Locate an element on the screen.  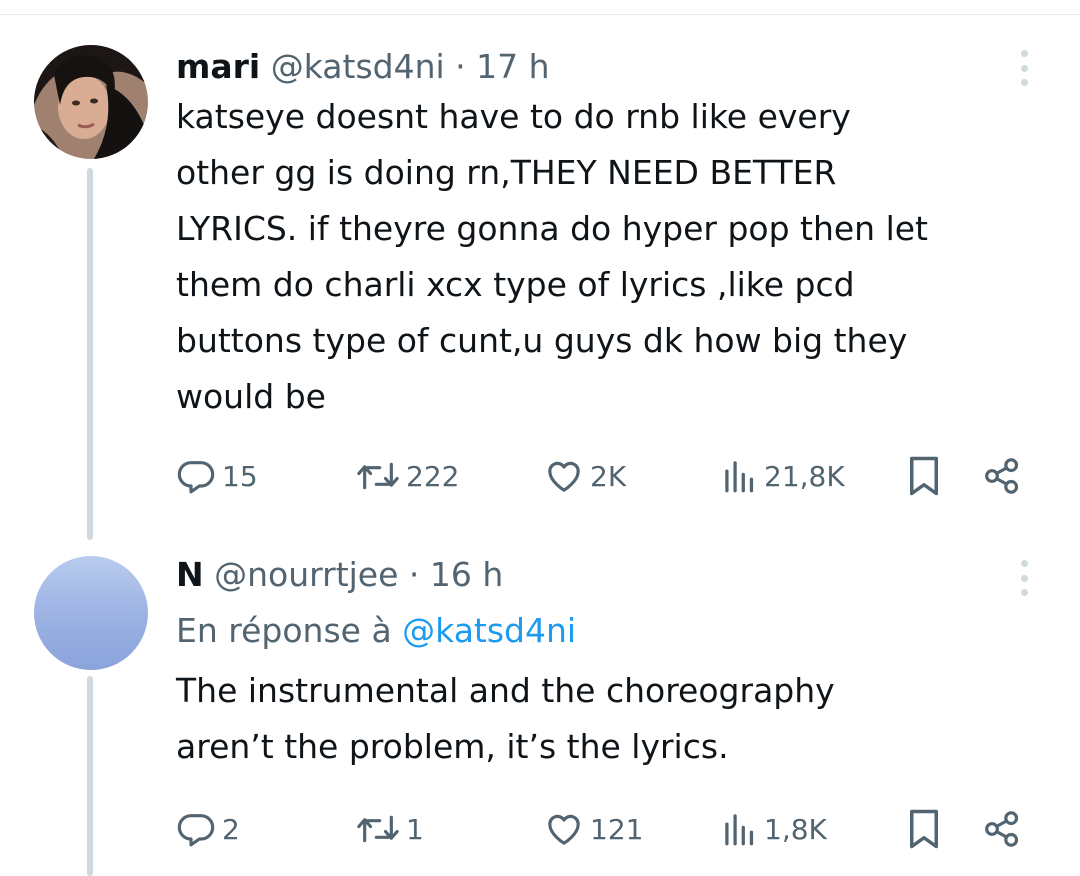
like-count: 2K is located at coordinates (608, 476).